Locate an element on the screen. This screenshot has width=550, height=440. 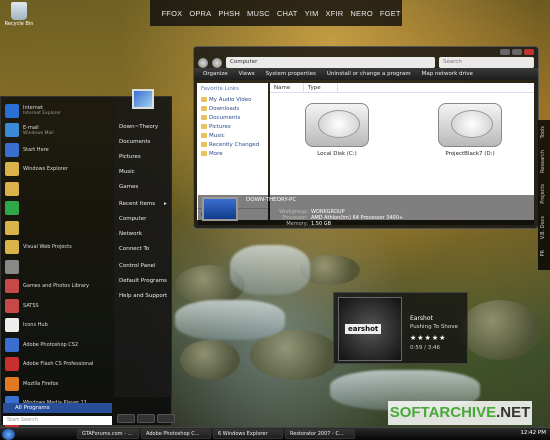
start-link-games: Games is located at coordinates (128, 187).